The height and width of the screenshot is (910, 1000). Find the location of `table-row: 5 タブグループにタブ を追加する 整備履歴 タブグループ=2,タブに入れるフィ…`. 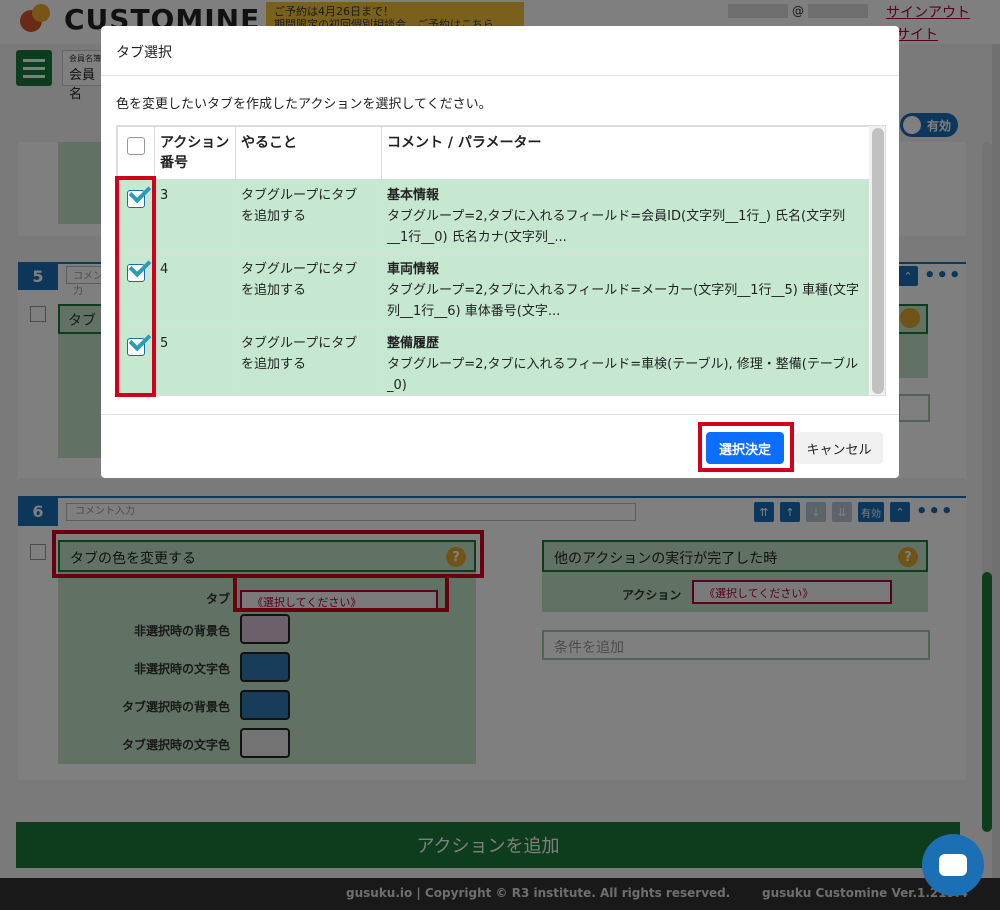

table-row: 5 タブグループにタブ を追加する 整備履歴 タブグループ=2,タブに入れるフィ… is located at coordinates (493, 361).